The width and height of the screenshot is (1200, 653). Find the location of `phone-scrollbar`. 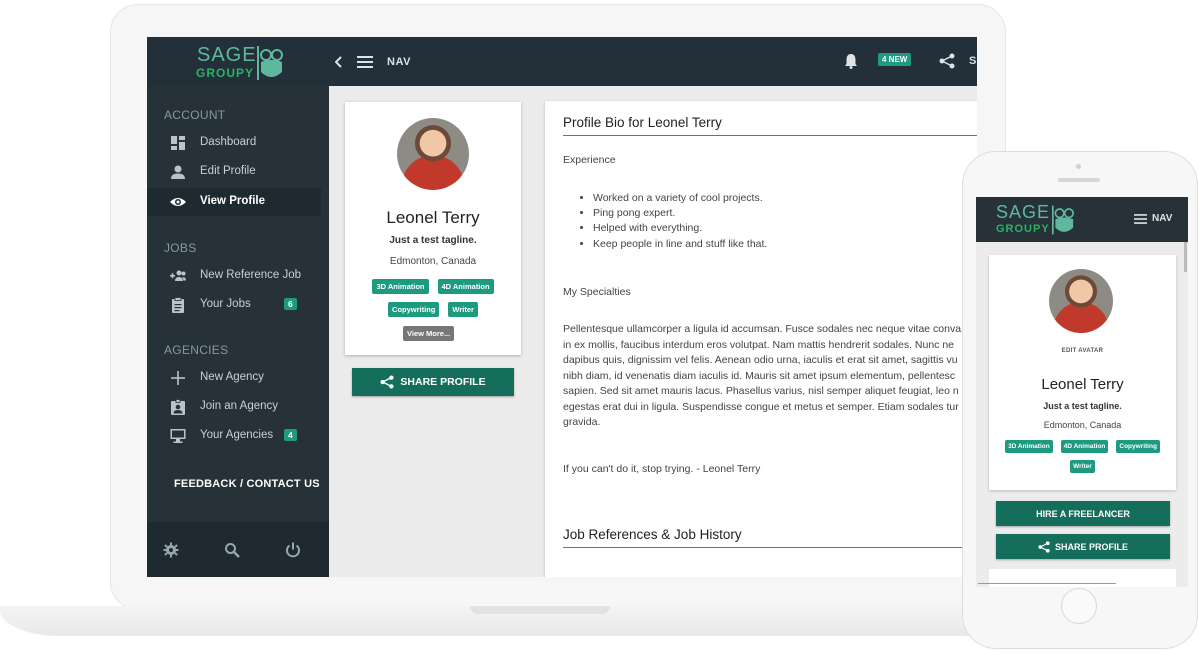

phone-scrollbar is located at coordinates (1185, 257).